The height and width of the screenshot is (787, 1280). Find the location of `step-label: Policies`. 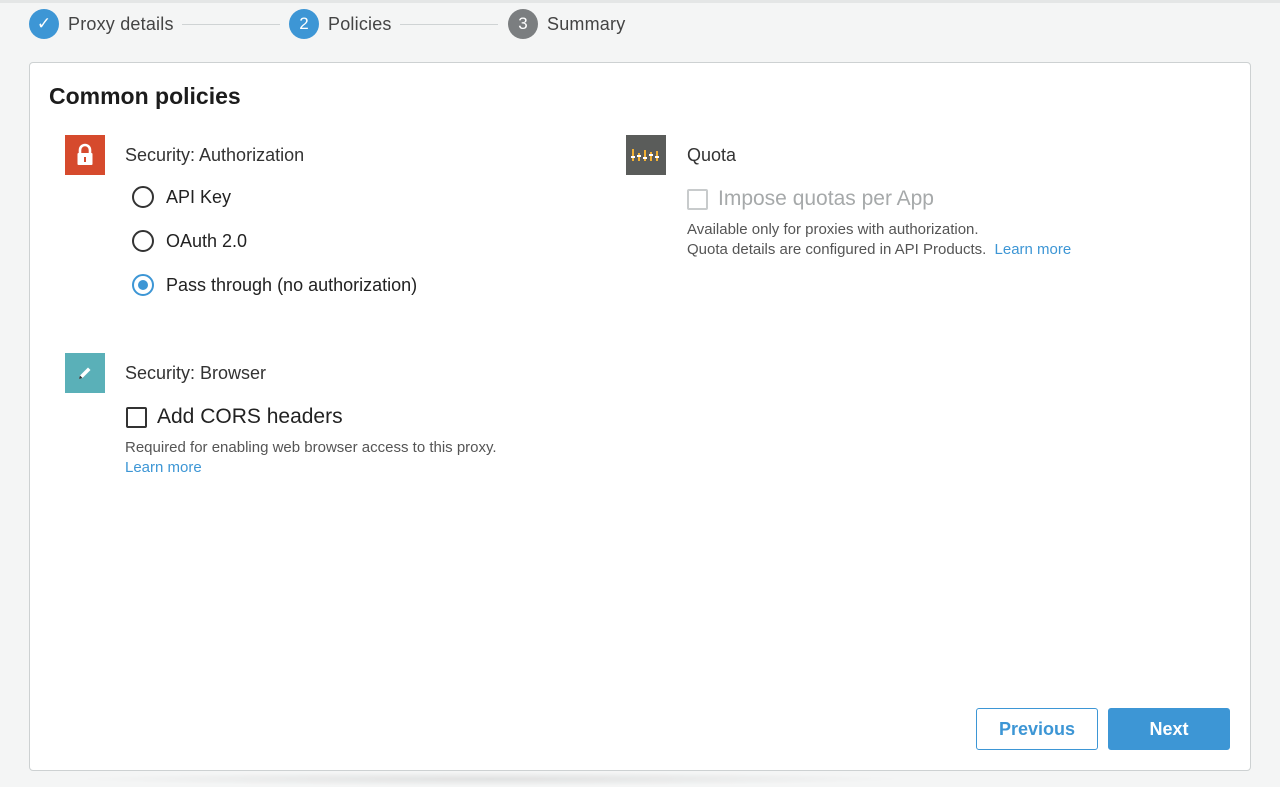

step-label: Policies is located at coordinates (360, 23).